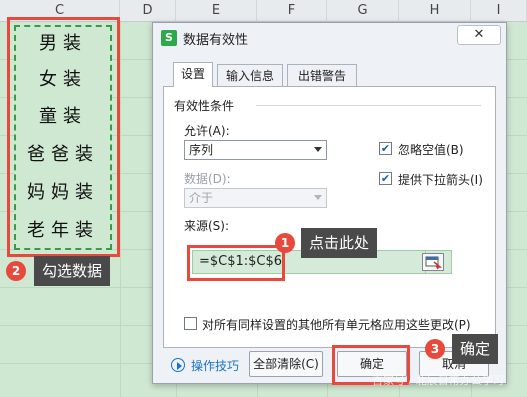 Image resolution: width=527 pixels, height=397 pixels. Describe the element at coordinates (207, 226) in the screenshot. I see `source-label: 来源(S):` at that location.